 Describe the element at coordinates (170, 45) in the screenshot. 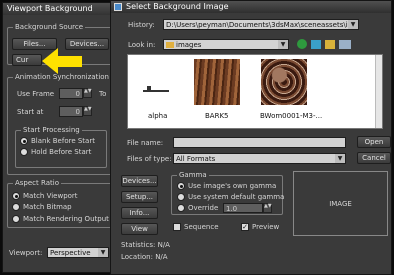

I see `folder-icon` at that location.